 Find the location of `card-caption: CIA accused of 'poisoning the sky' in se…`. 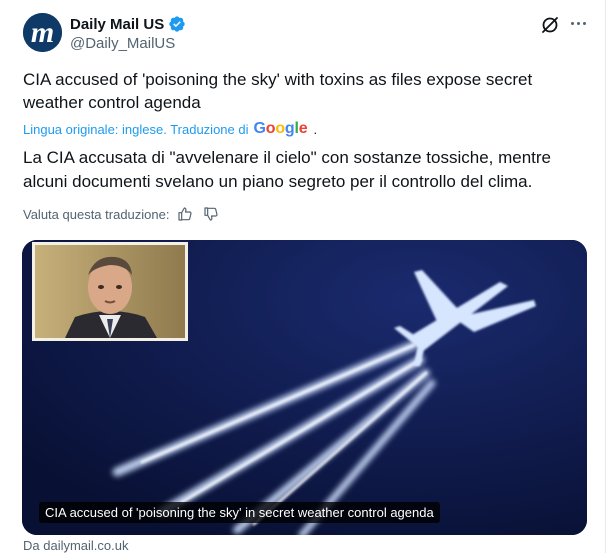

card-caption: CIA accused of 'poisoning the sky' in se… is located at coordinates (239, 512).